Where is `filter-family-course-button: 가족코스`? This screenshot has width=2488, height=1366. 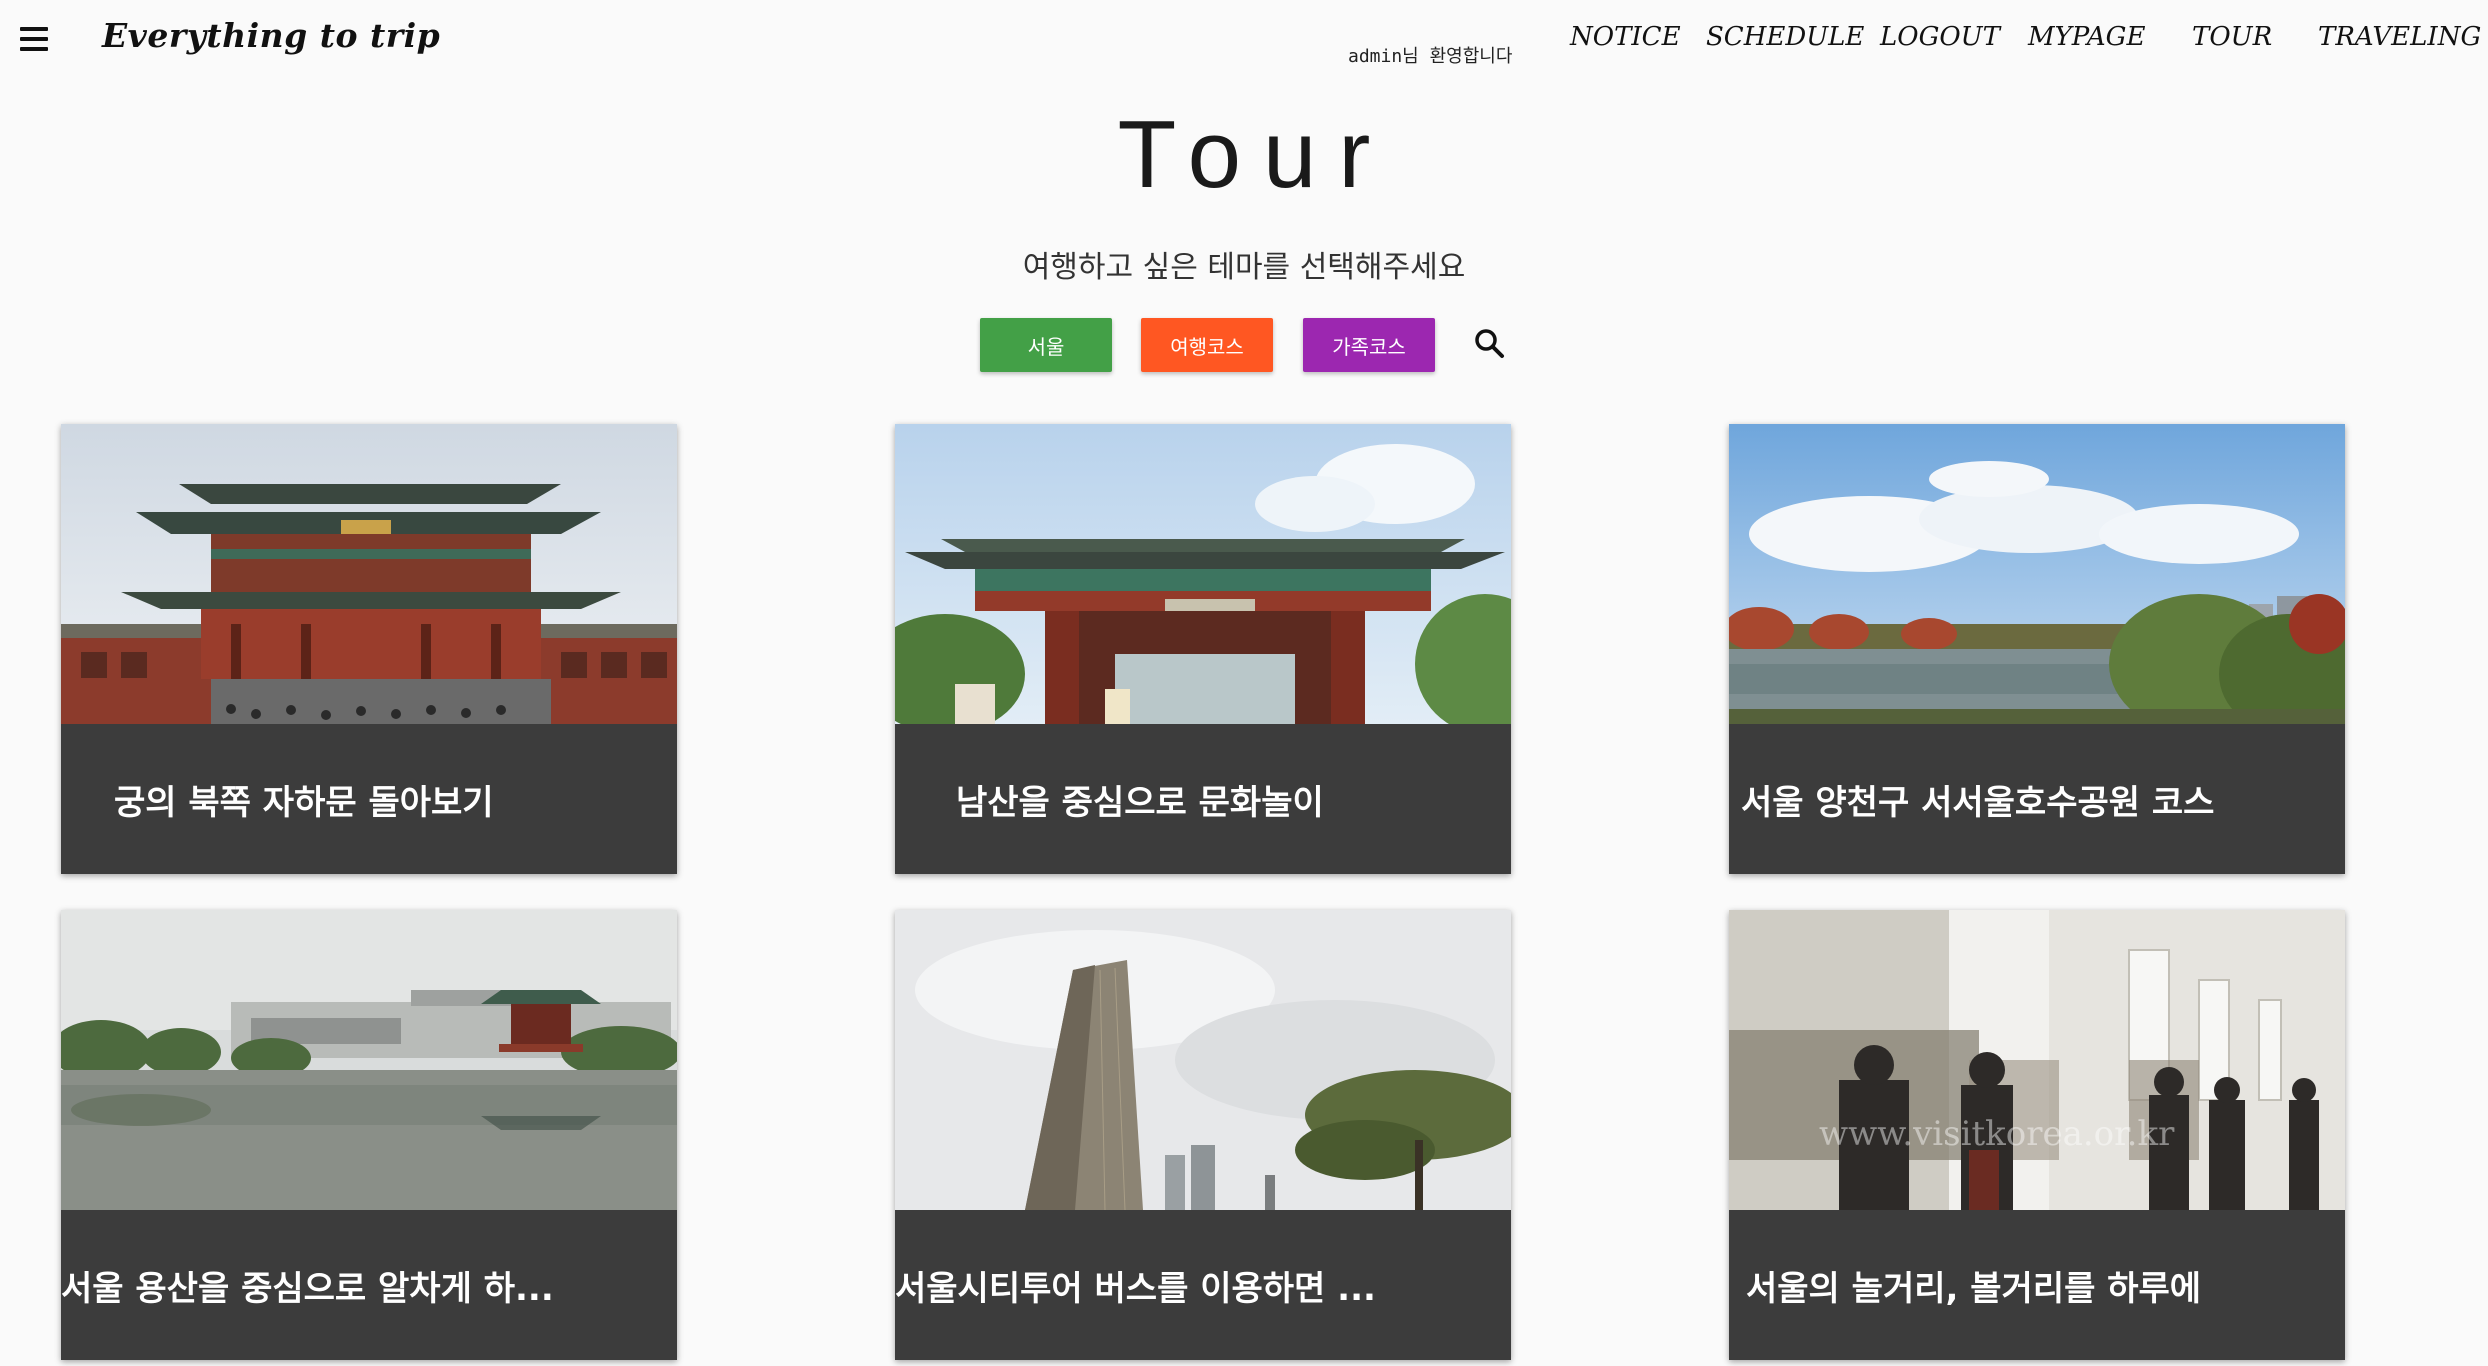 filter-family-course-button: 가족코스 is located at coordinates (1369, 345).